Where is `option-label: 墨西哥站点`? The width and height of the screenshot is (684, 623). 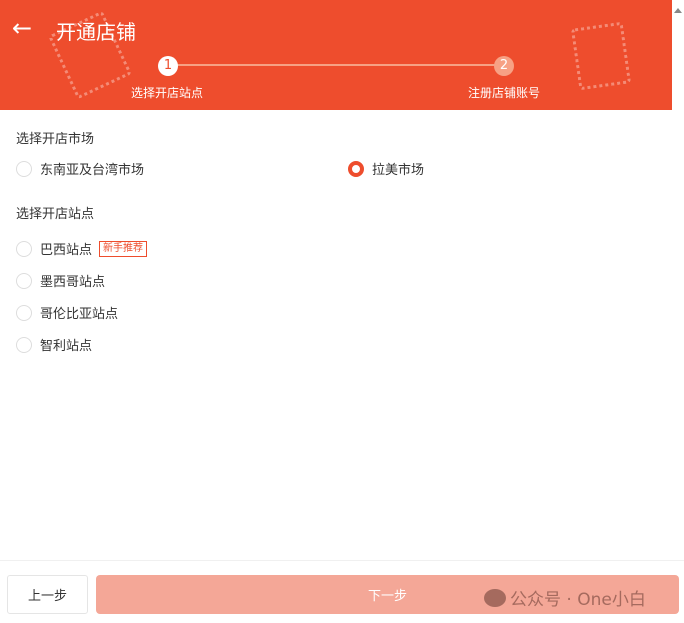
option-label: 墨西哥站点 is located at coordinates (73, 282).